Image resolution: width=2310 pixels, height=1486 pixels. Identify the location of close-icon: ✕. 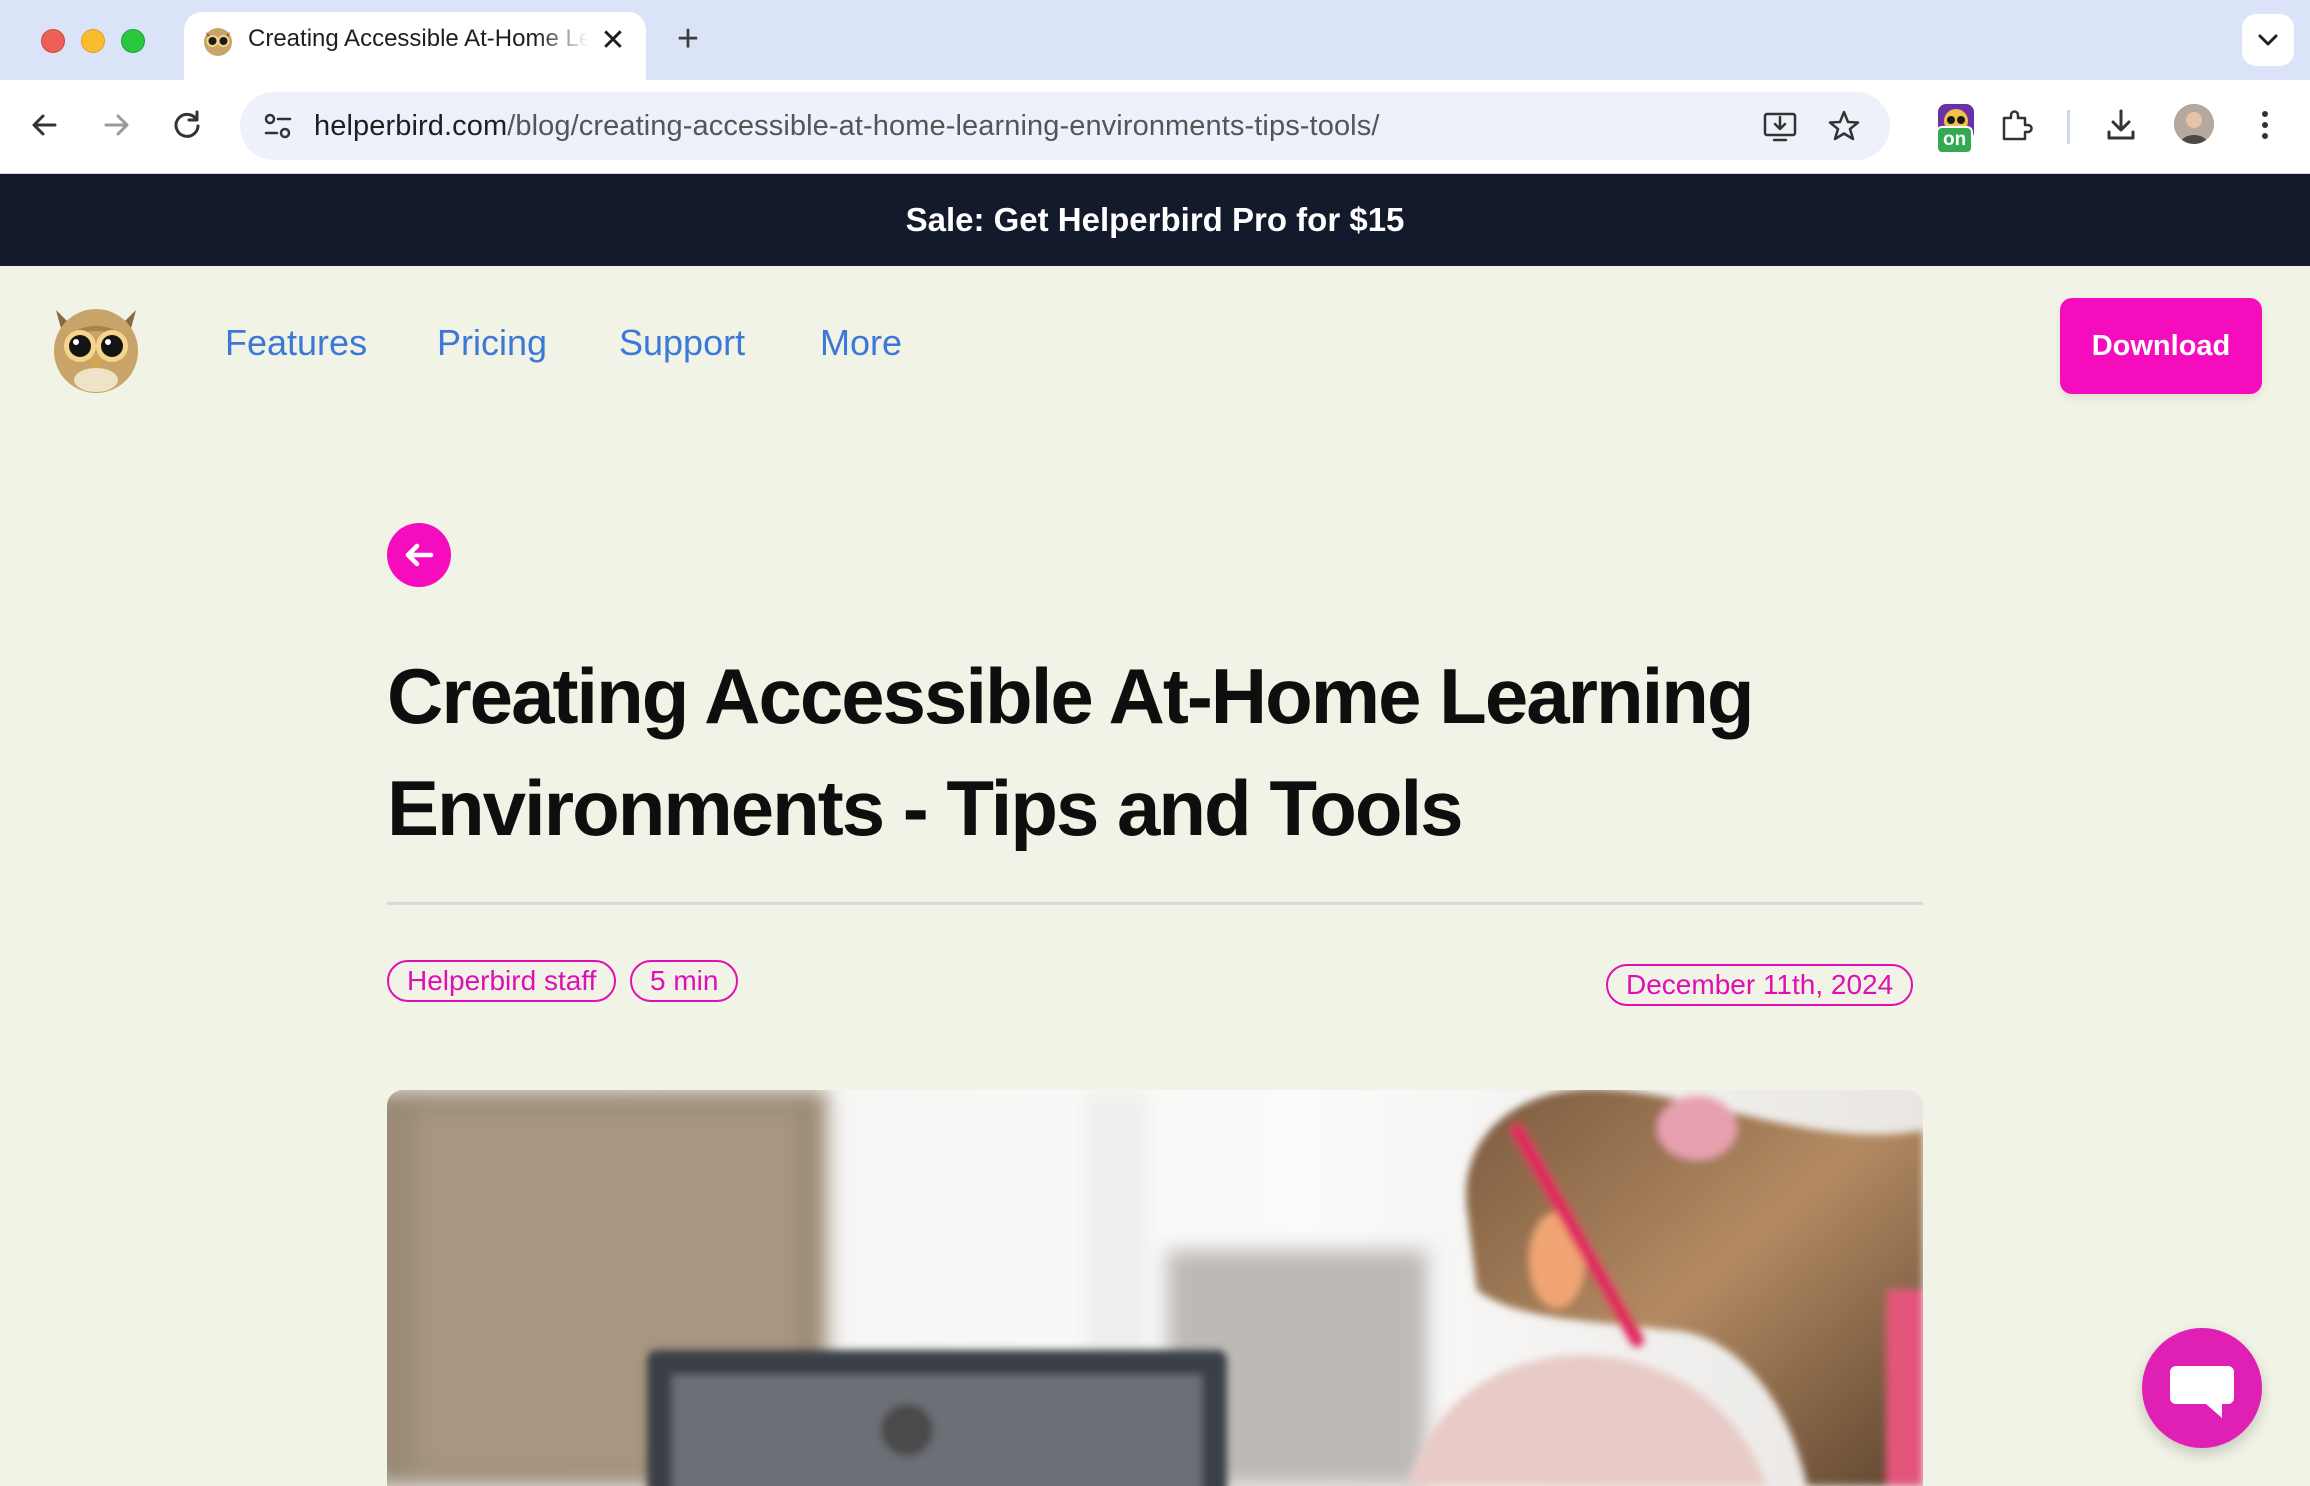
(613, 41).